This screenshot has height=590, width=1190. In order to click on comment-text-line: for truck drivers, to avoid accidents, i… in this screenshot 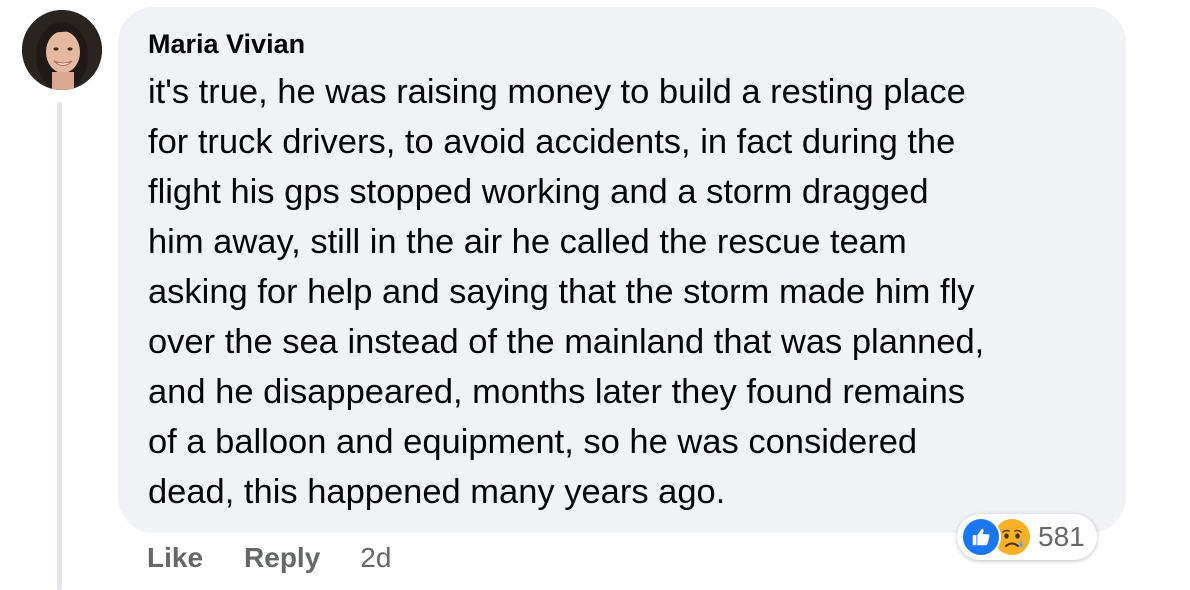, I will do `click(552, 142)`.